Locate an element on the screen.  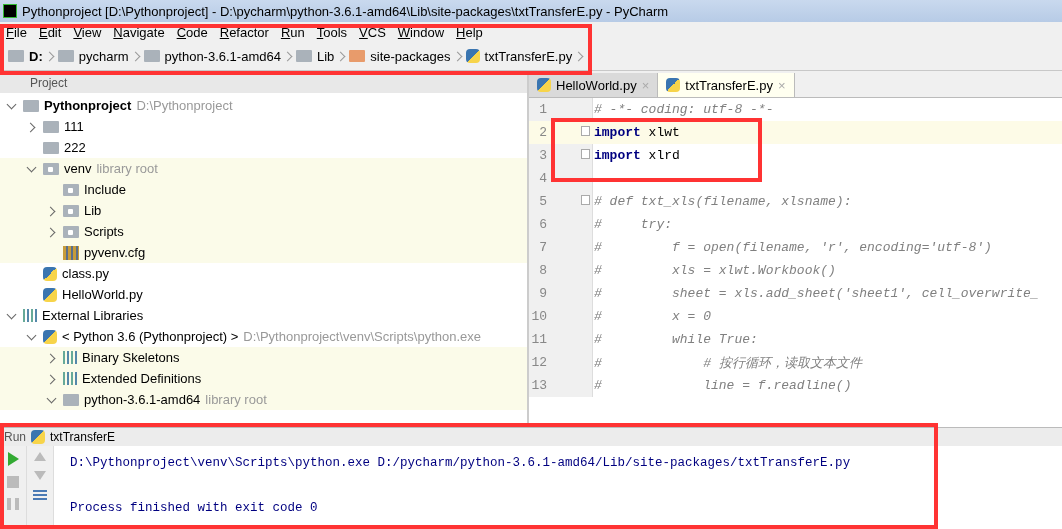
code-line: import xlwt is located at coordinates (637, 132).